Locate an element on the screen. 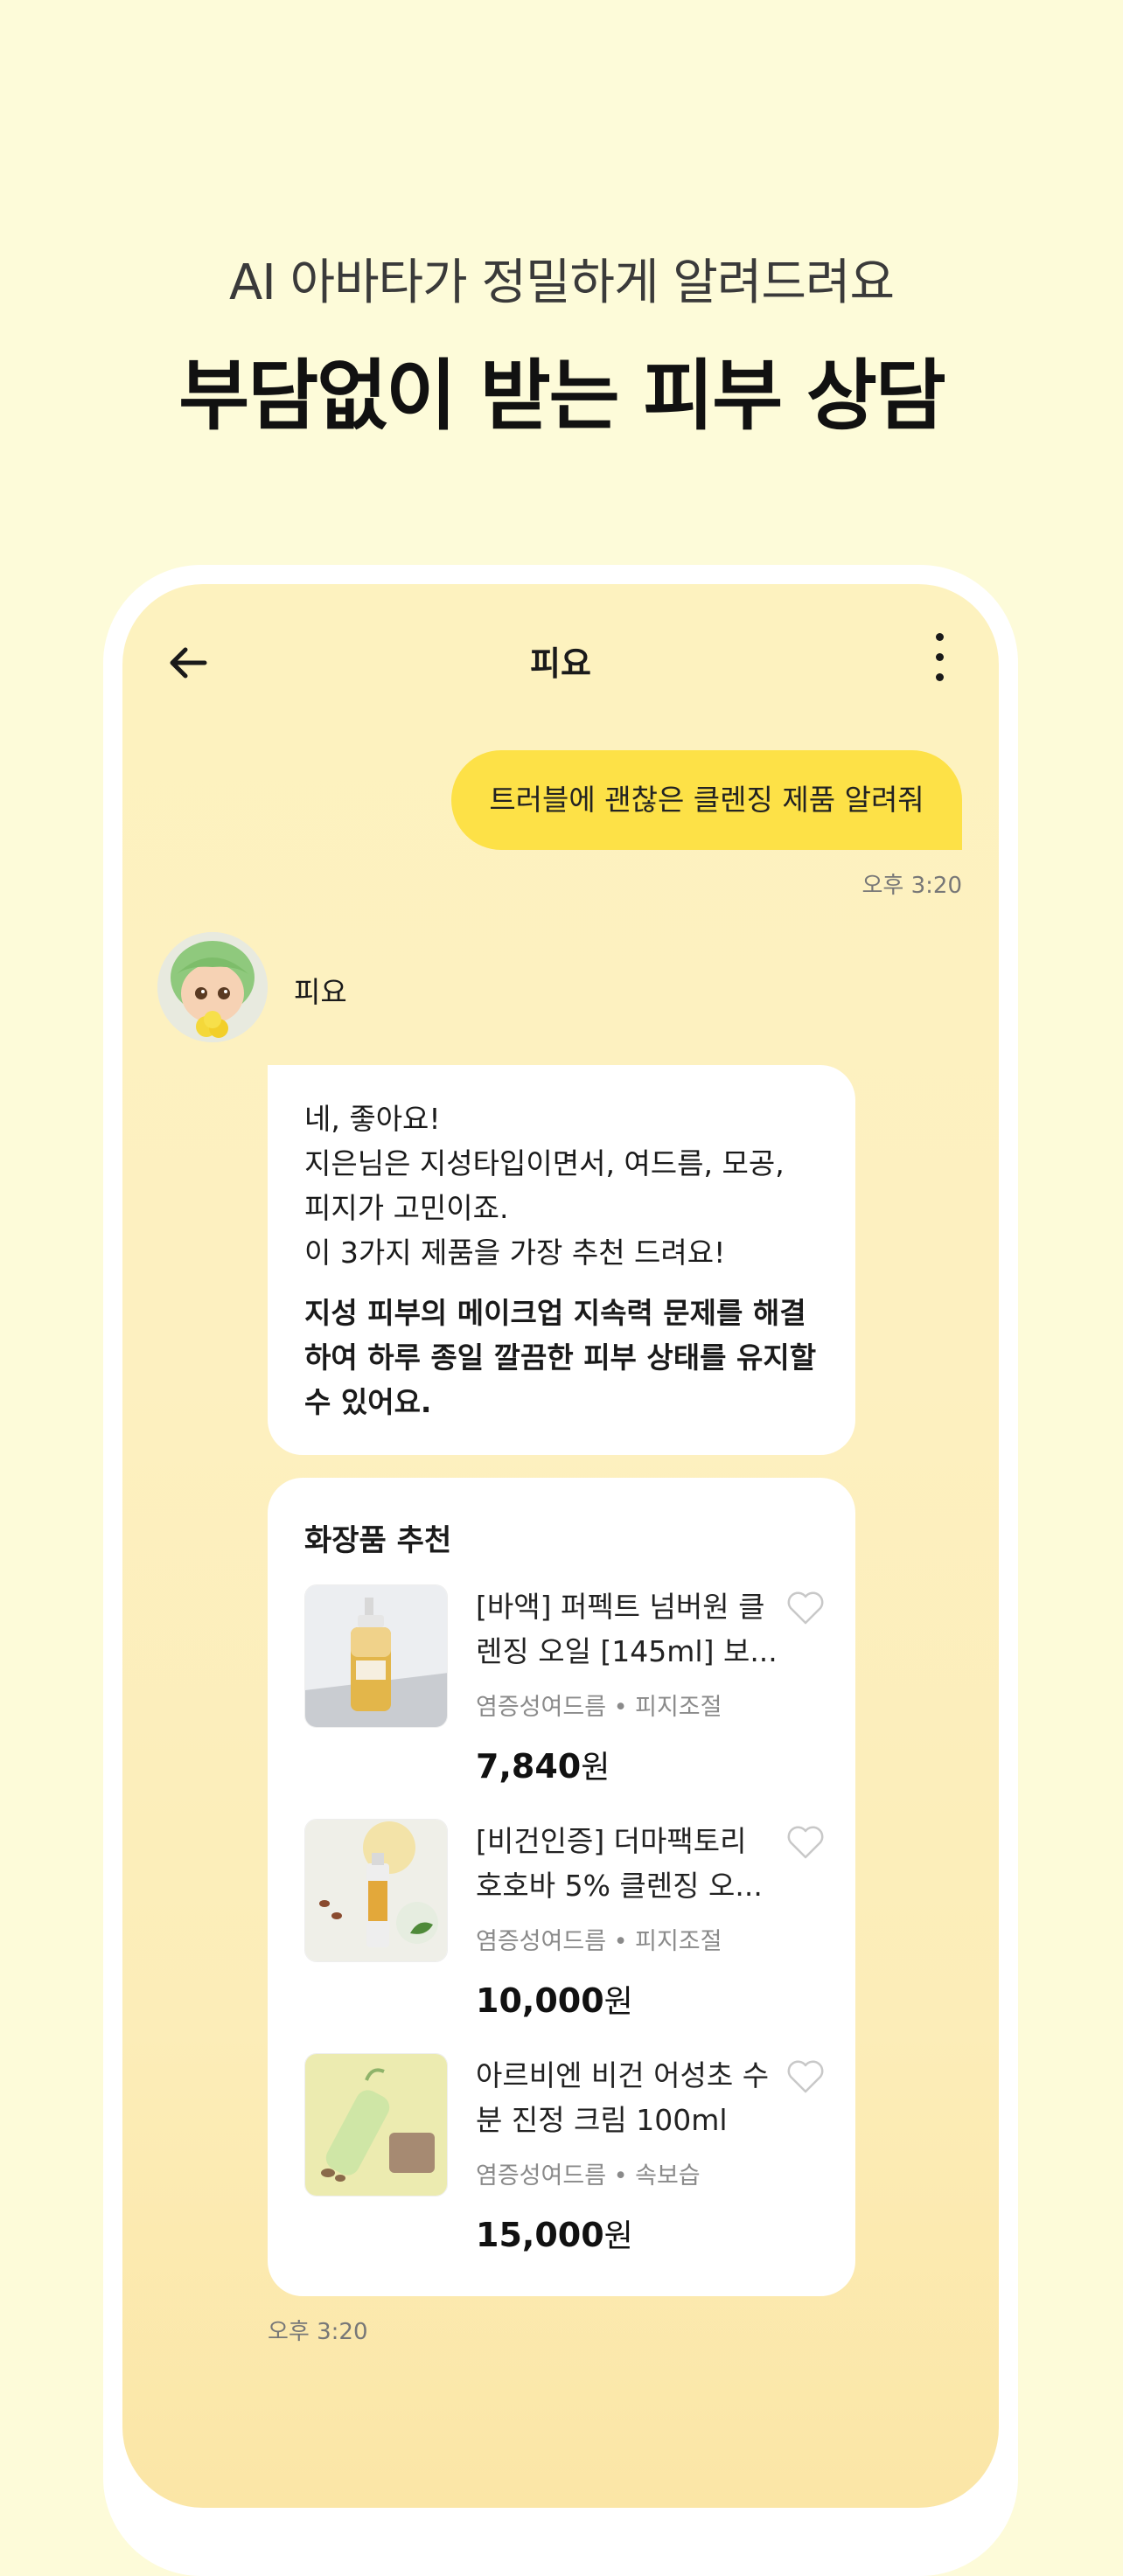  recommendation-title: 화장품 추천 is located at coordinates (378, 1540).